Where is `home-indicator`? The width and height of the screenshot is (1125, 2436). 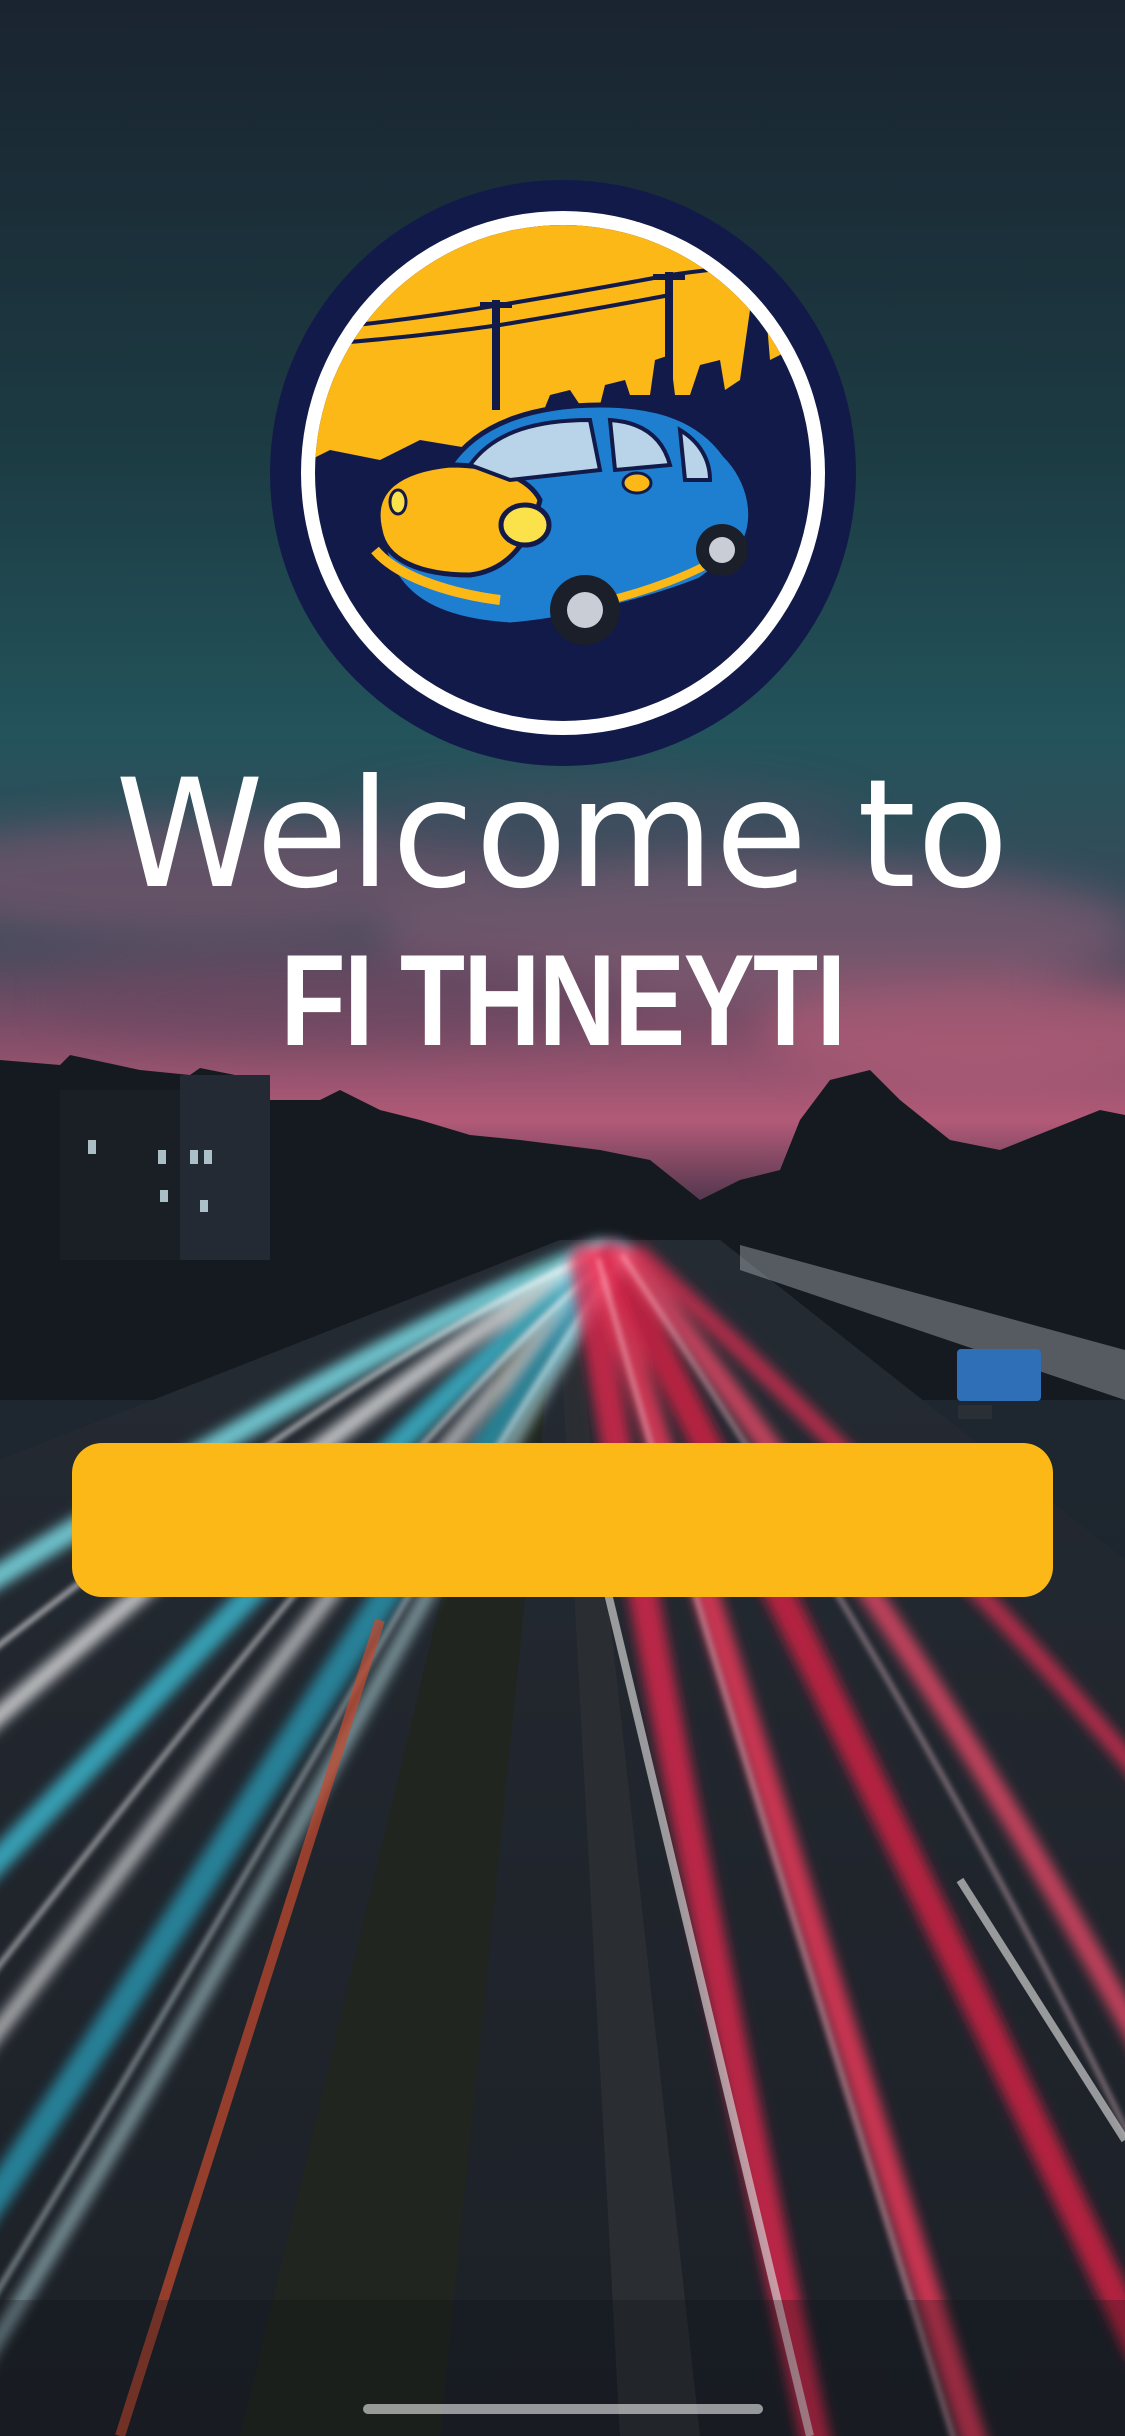 home-indicator is located at coordinates (563, 2409).